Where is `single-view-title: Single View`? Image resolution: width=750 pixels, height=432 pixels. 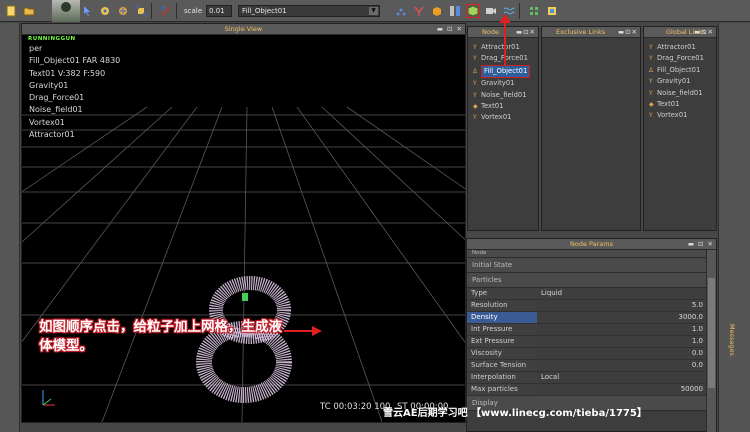
single-view-title: Single View is located at coordinates (243, 29).